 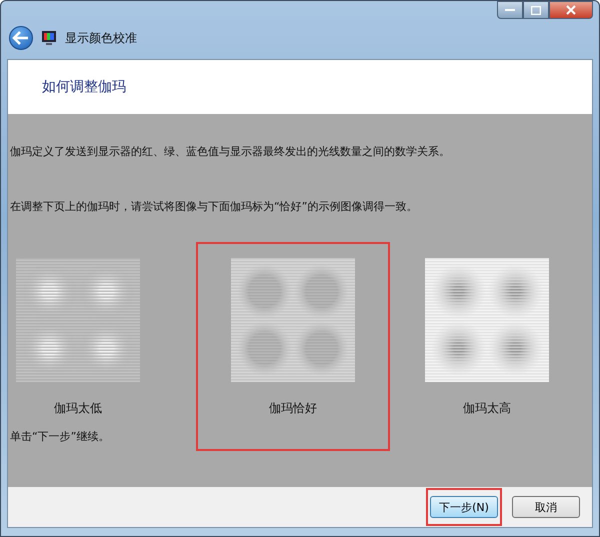 I want to click on close-icon, so click(x=571, y=10).